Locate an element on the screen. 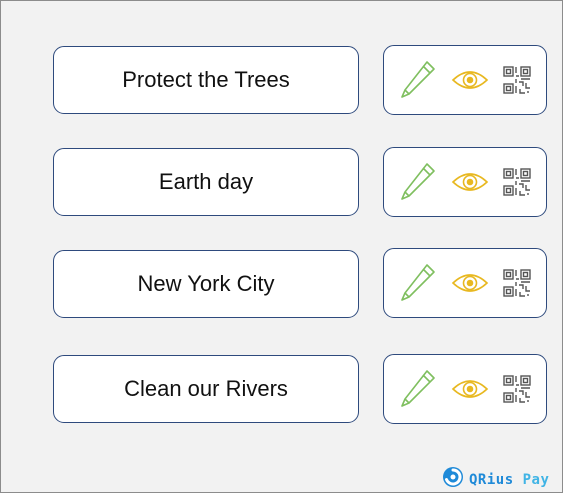 The height and width of the screenshot is (493, 563). brand-name: QRius Pay is located at coordinates (509, 480).